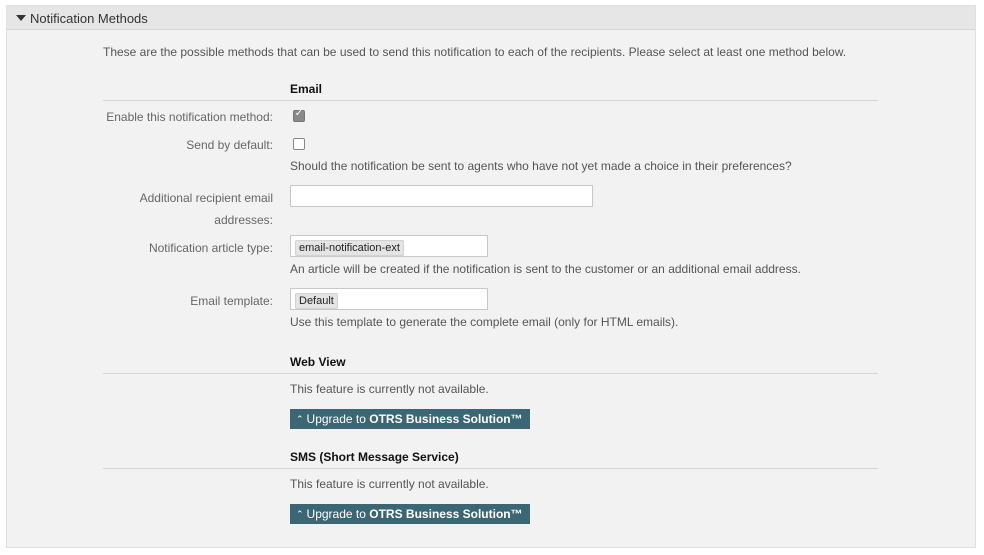 The image size is (984, 555). I want to click on recipients-email-input, so click(441, 196).